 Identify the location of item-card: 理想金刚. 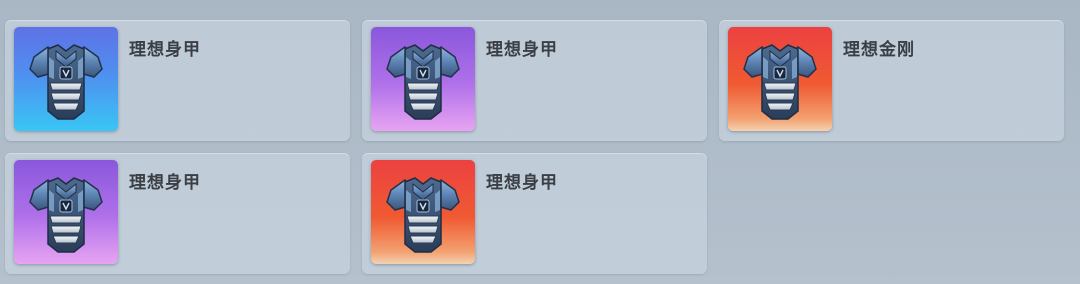
(891, 80).